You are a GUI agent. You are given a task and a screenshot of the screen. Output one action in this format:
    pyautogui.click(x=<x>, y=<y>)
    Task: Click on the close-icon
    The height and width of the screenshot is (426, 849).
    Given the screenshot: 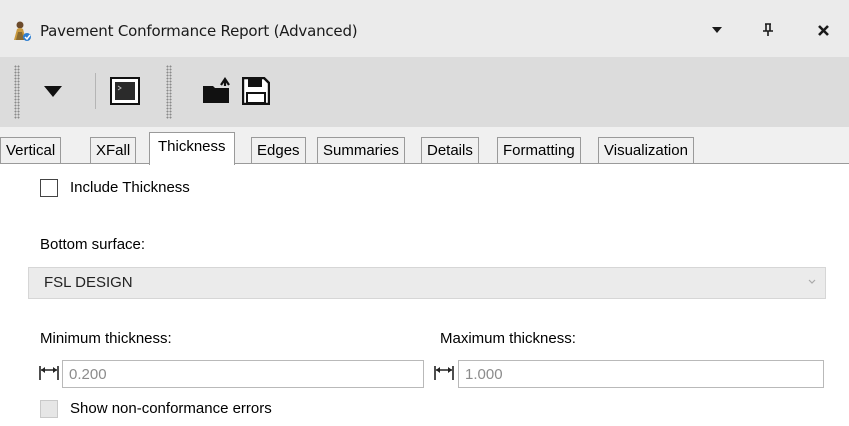 What is the action you would take?
    pyautogui.click(x=823, y=30)
    